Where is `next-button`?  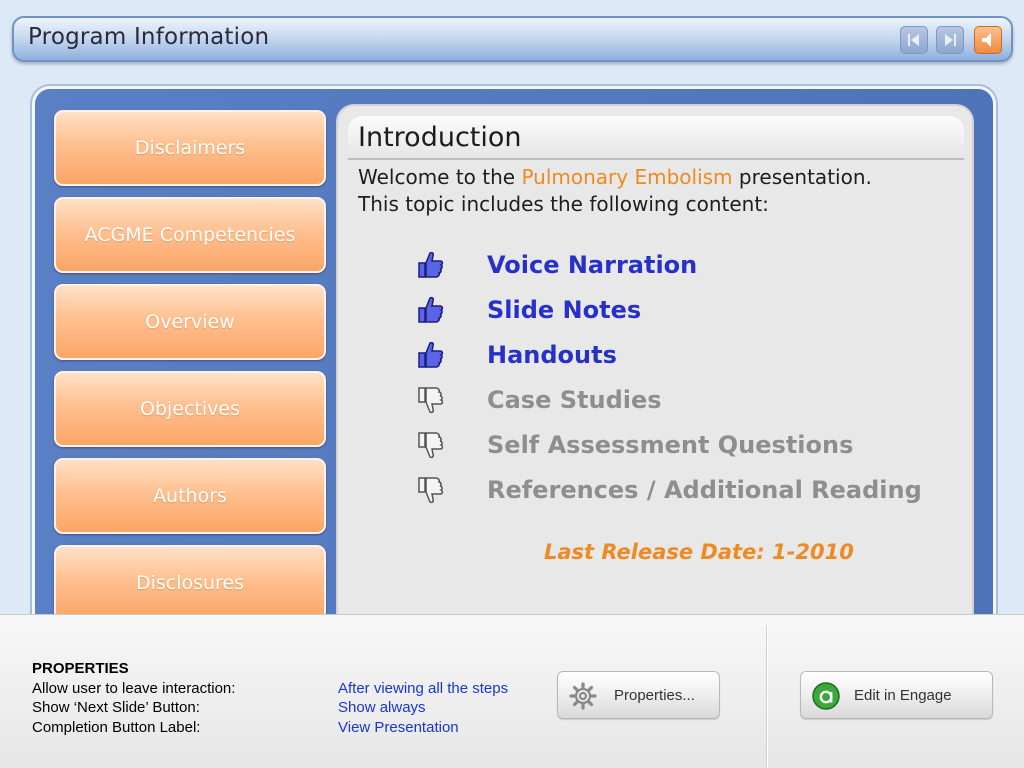
next-button is located at coordinates (950, 40).